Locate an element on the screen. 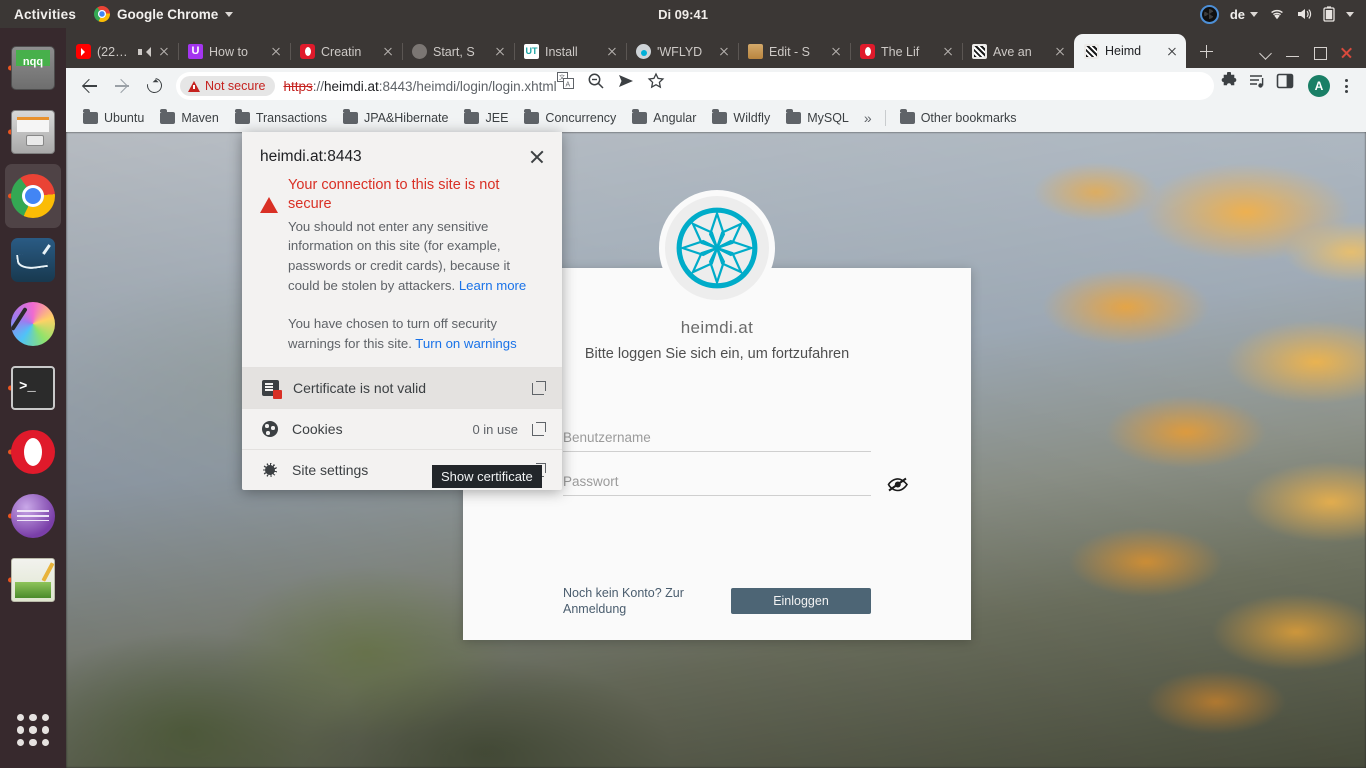 The image size is (1366, 768). back-button is located at coordinates (90, 86).